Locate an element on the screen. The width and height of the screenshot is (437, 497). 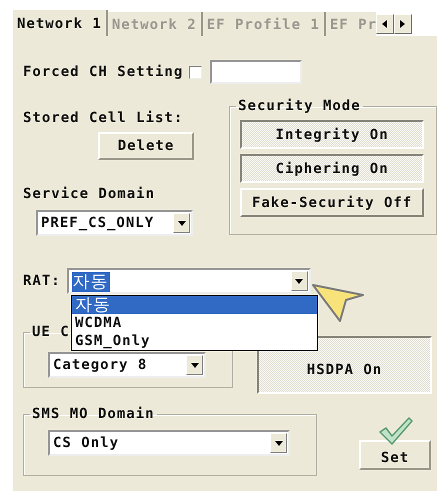
stored-cell-list-label: Stored Cell List: is located at coordinates (103, 118).